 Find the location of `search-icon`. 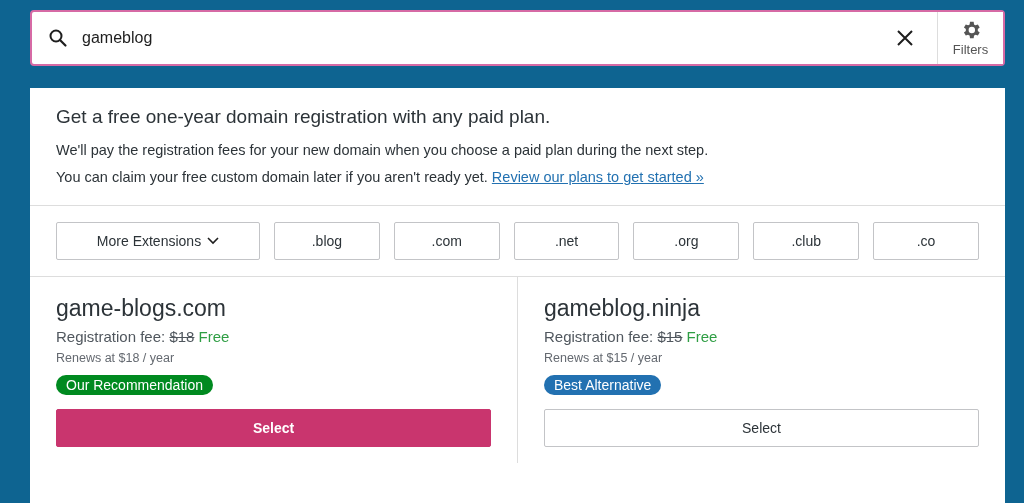

search-icon is located at coordinates (58, 38).